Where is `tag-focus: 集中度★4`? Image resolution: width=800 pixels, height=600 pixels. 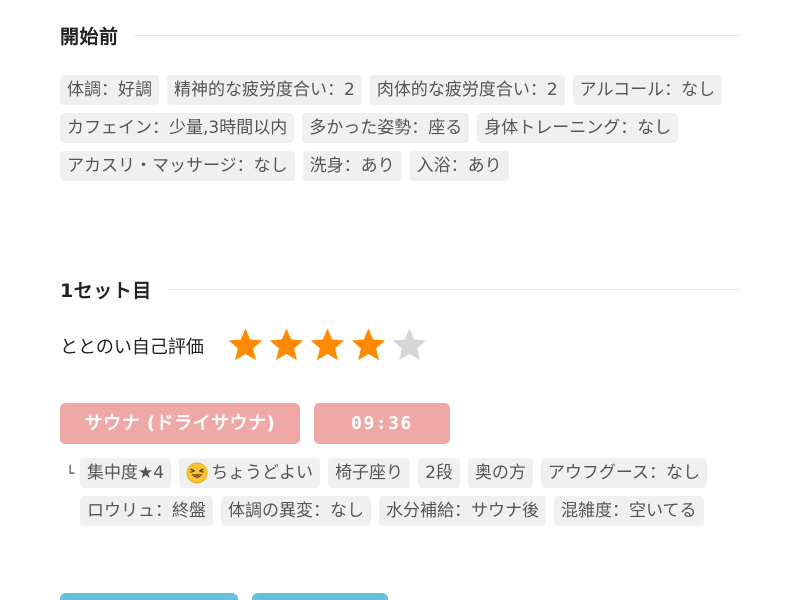
tag-focus: 集中度★4 is located at coordinates (126, 473).